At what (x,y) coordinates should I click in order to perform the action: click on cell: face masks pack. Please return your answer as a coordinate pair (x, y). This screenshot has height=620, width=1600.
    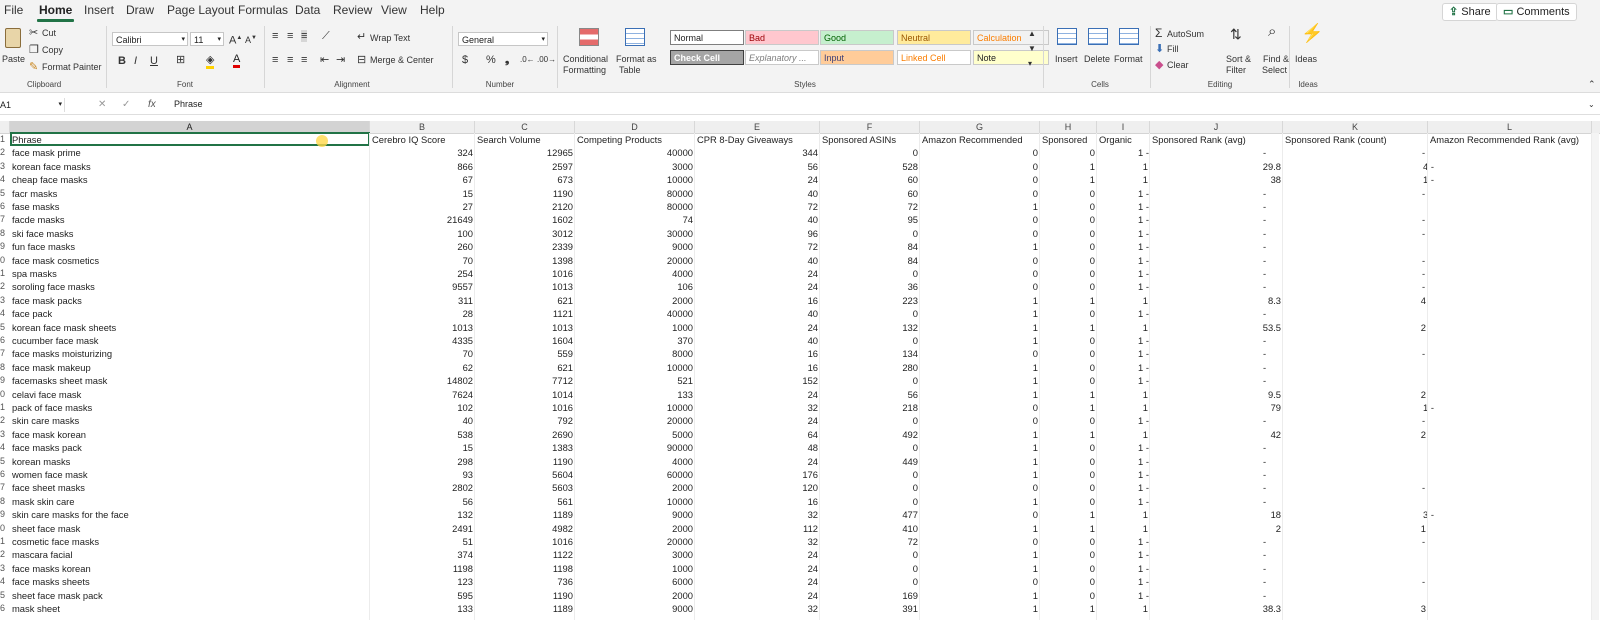
    Looking at the image, I should click on (190, 447).